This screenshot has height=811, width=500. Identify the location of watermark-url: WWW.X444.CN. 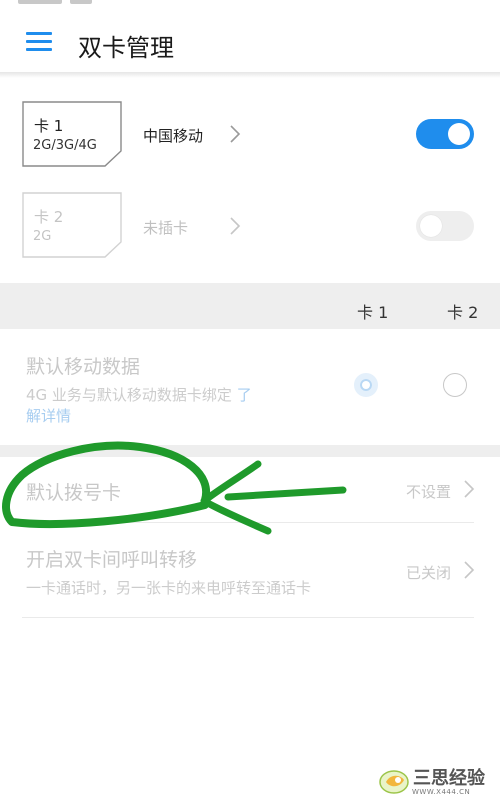
(441, 792).